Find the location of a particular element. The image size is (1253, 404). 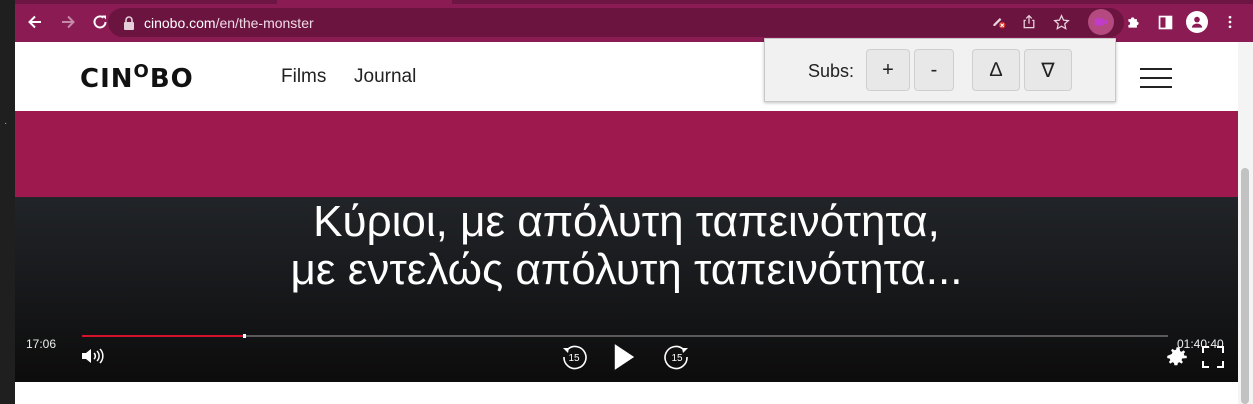

logo-suffix: BO is located at coordinates (171, 79).